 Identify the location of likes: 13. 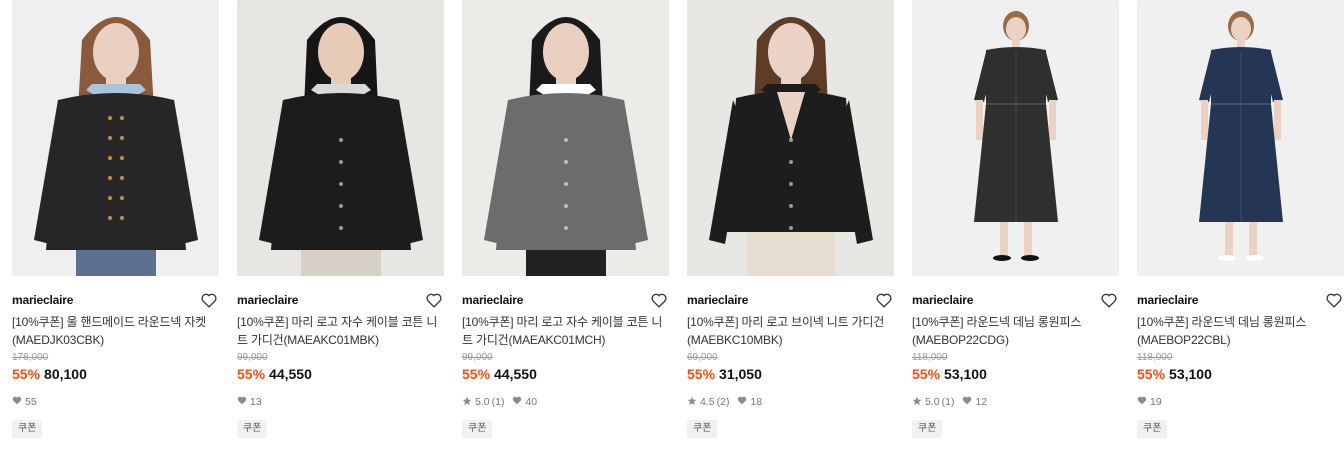
(249, 402).